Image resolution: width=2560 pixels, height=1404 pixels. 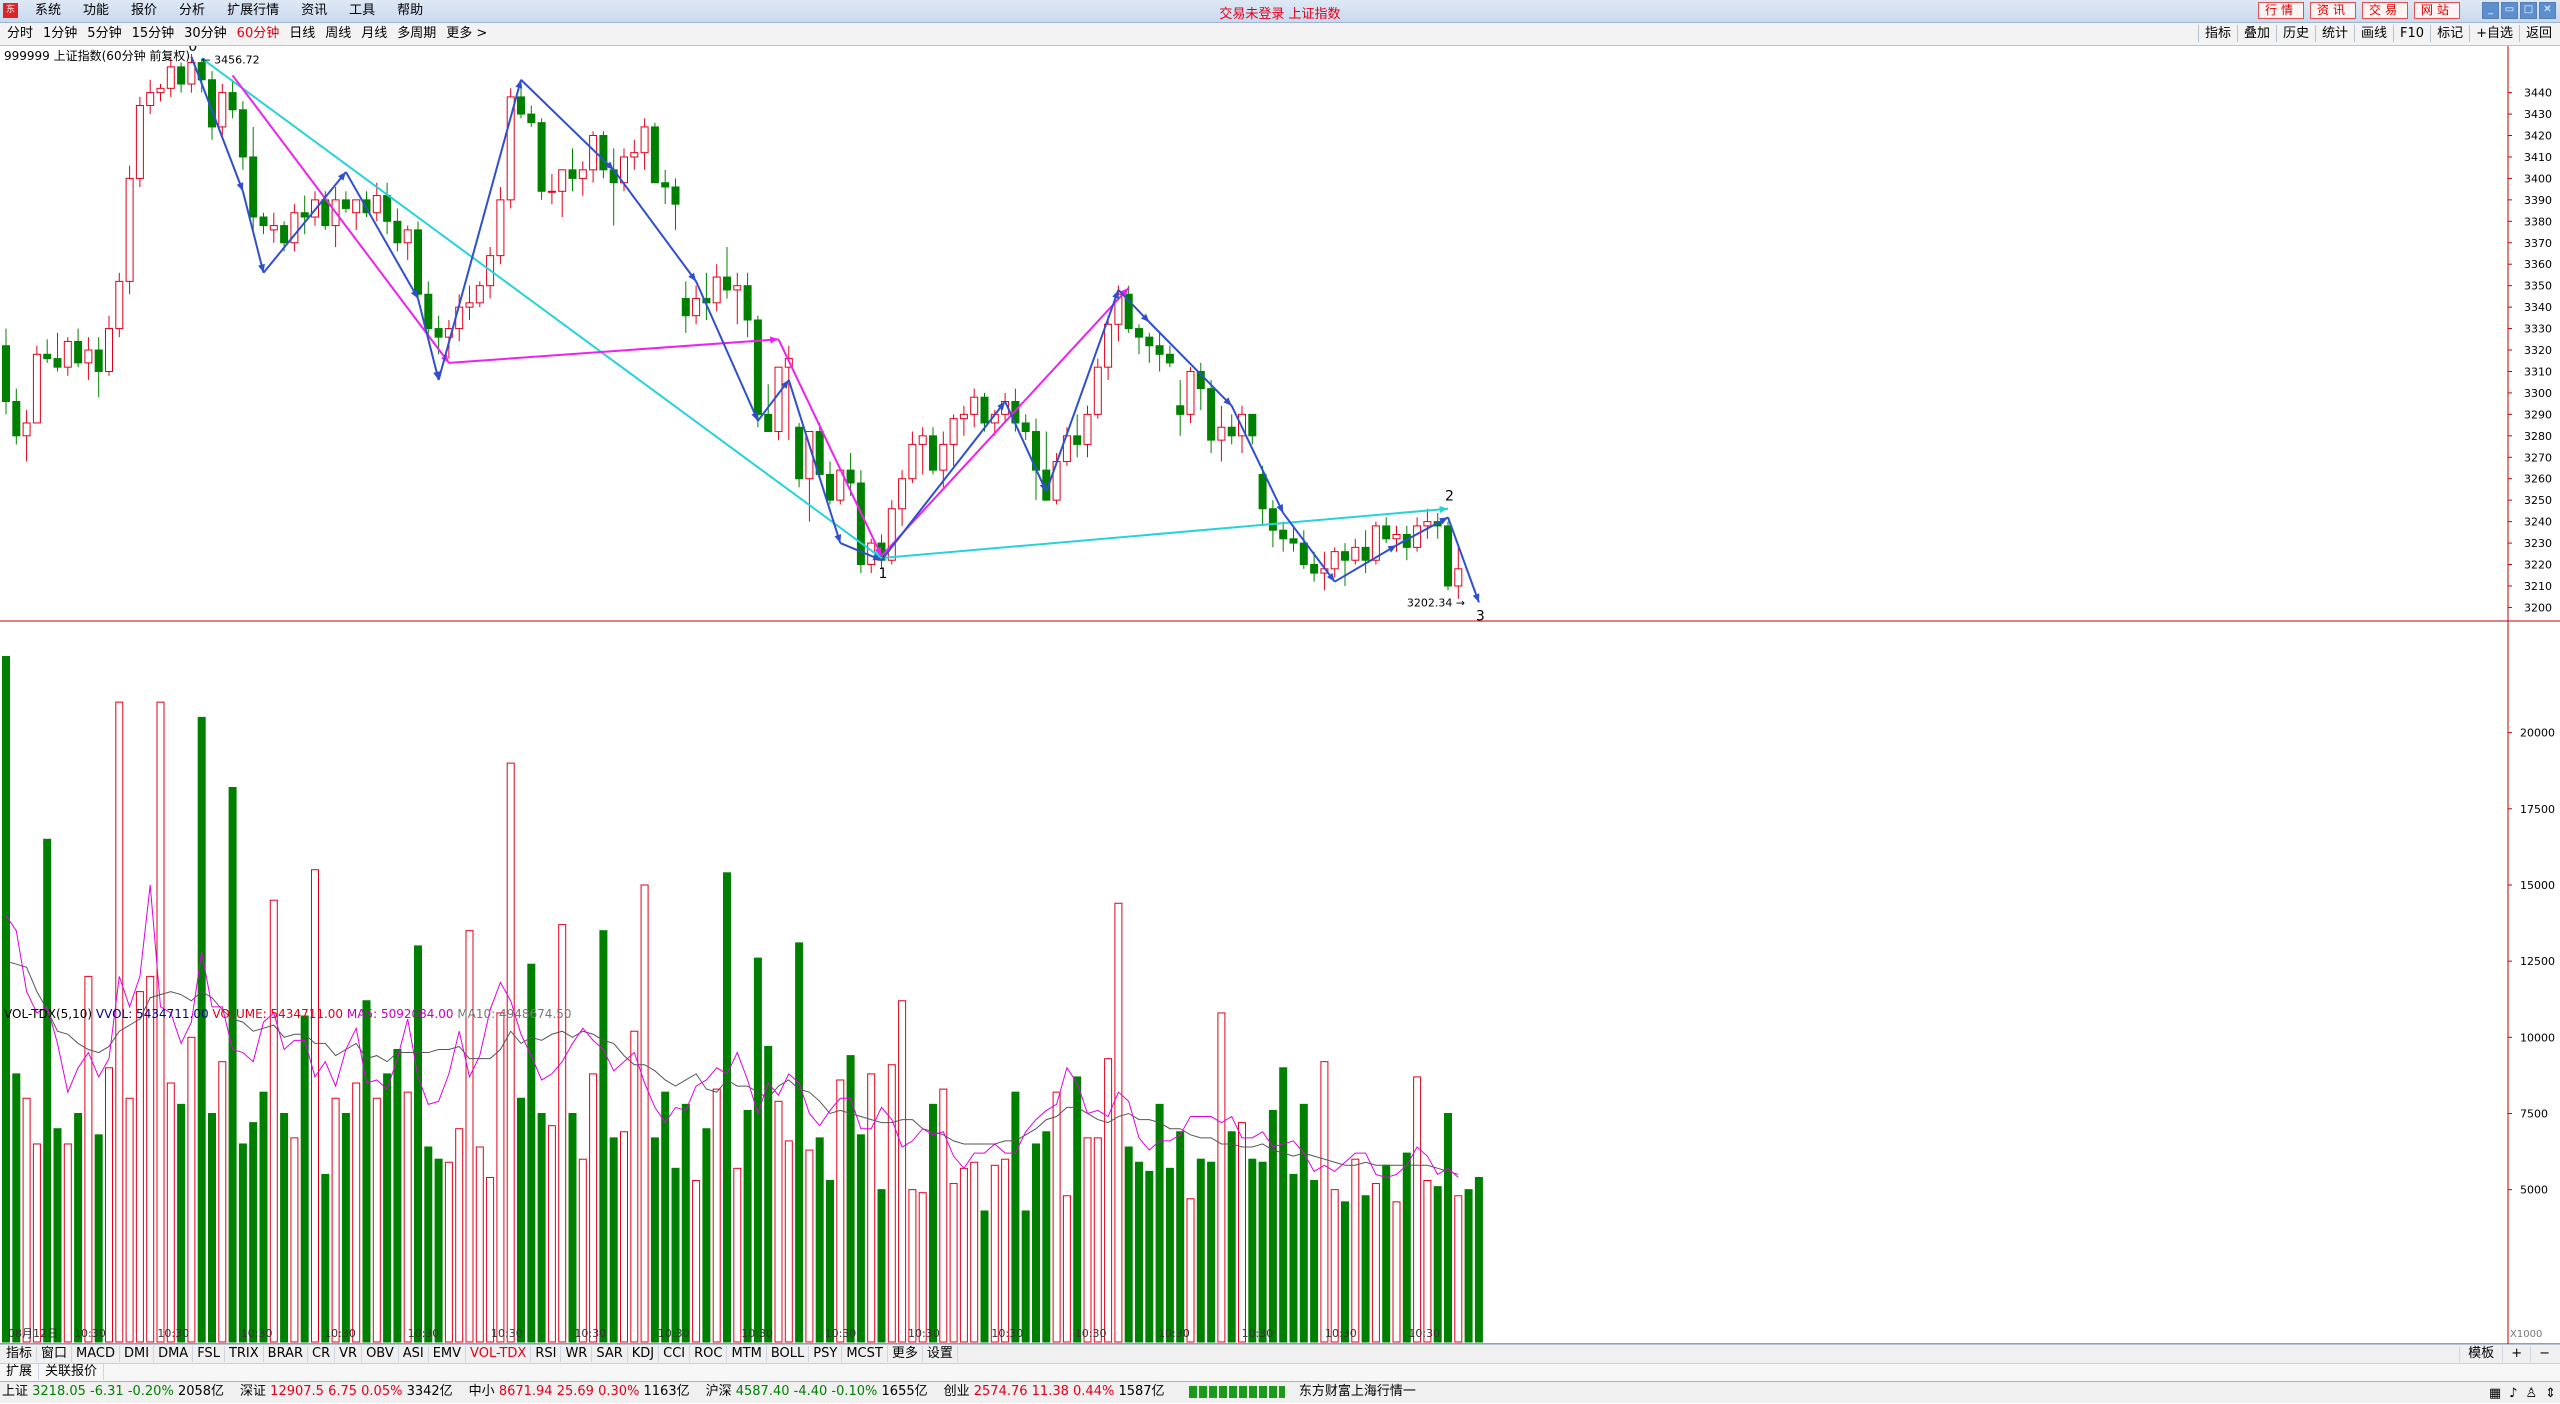 What do you see at coordinates (2538, 33) in the screenshot?
I see `tool-button-8: 返回` at bounding box center [2538, 33].